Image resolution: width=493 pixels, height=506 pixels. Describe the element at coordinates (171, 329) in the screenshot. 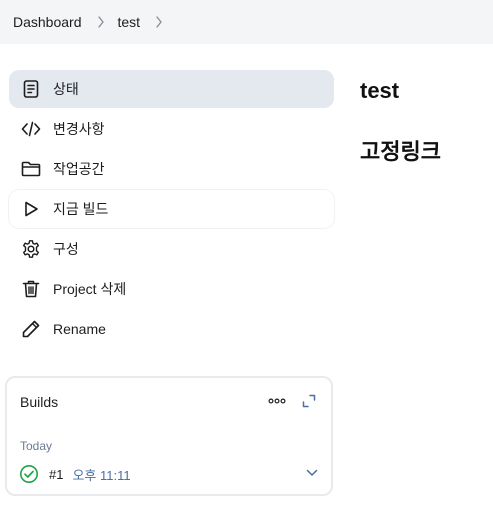

I see `sidebar-item-rename: Rename` at that location.